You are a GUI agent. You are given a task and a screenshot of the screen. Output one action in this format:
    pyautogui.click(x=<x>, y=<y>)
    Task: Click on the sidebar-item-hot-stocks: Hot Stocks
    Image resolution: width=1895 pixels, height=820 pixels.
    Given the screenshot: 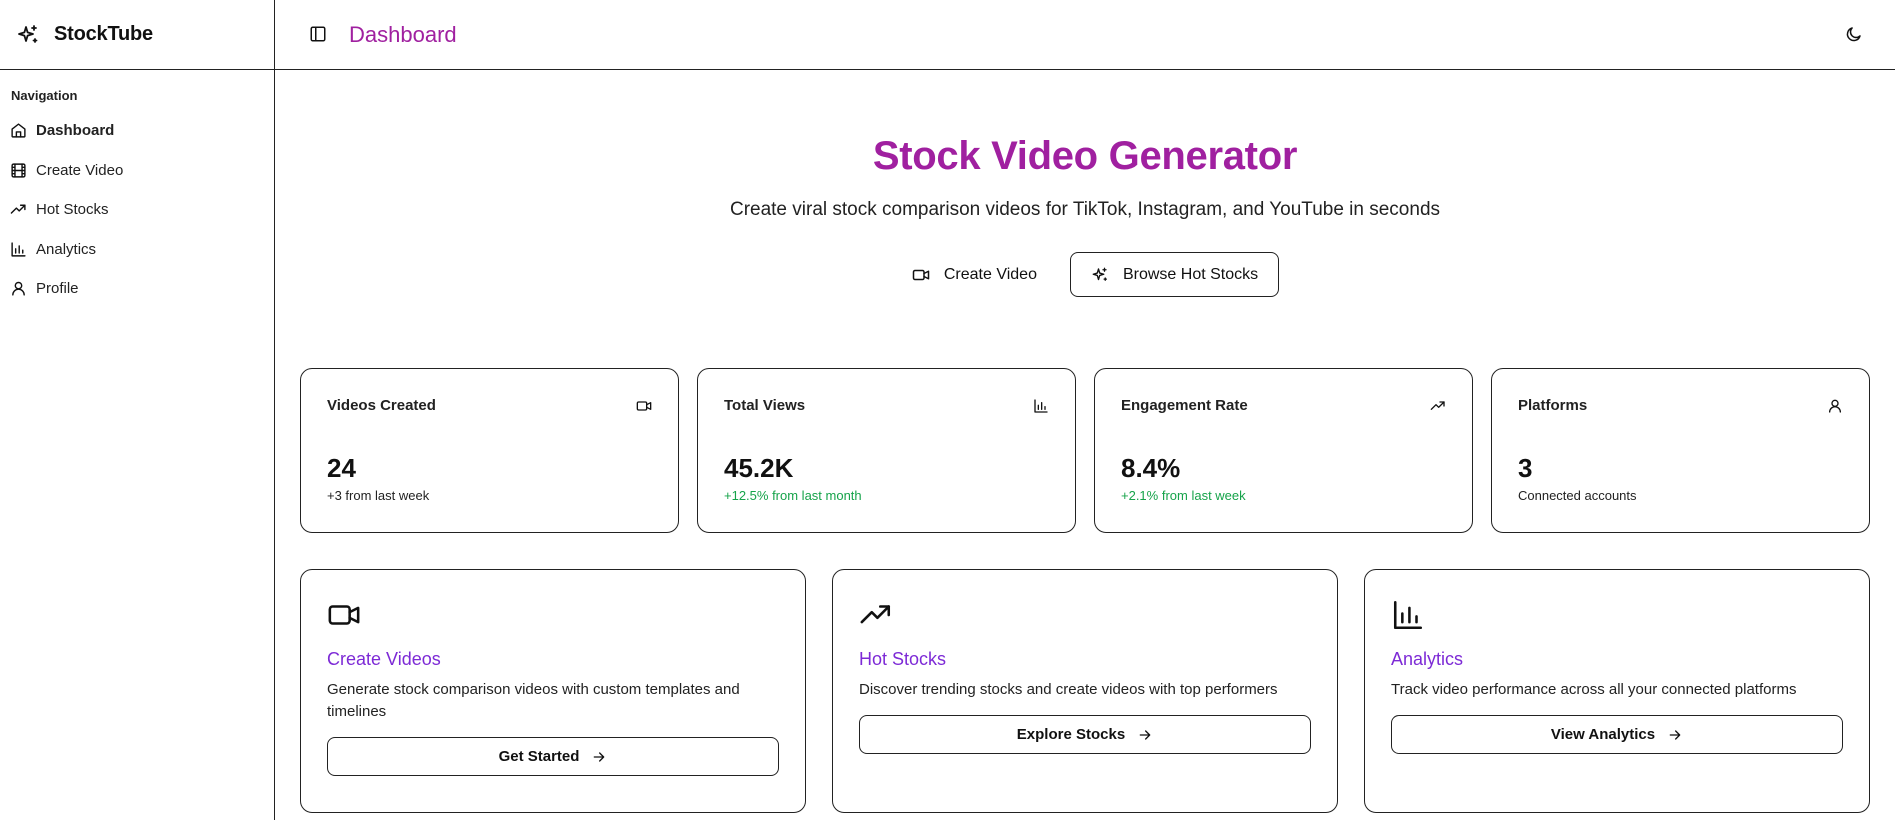 What is the action you would take?
    pyautogui.click(x=137, y=210)
    